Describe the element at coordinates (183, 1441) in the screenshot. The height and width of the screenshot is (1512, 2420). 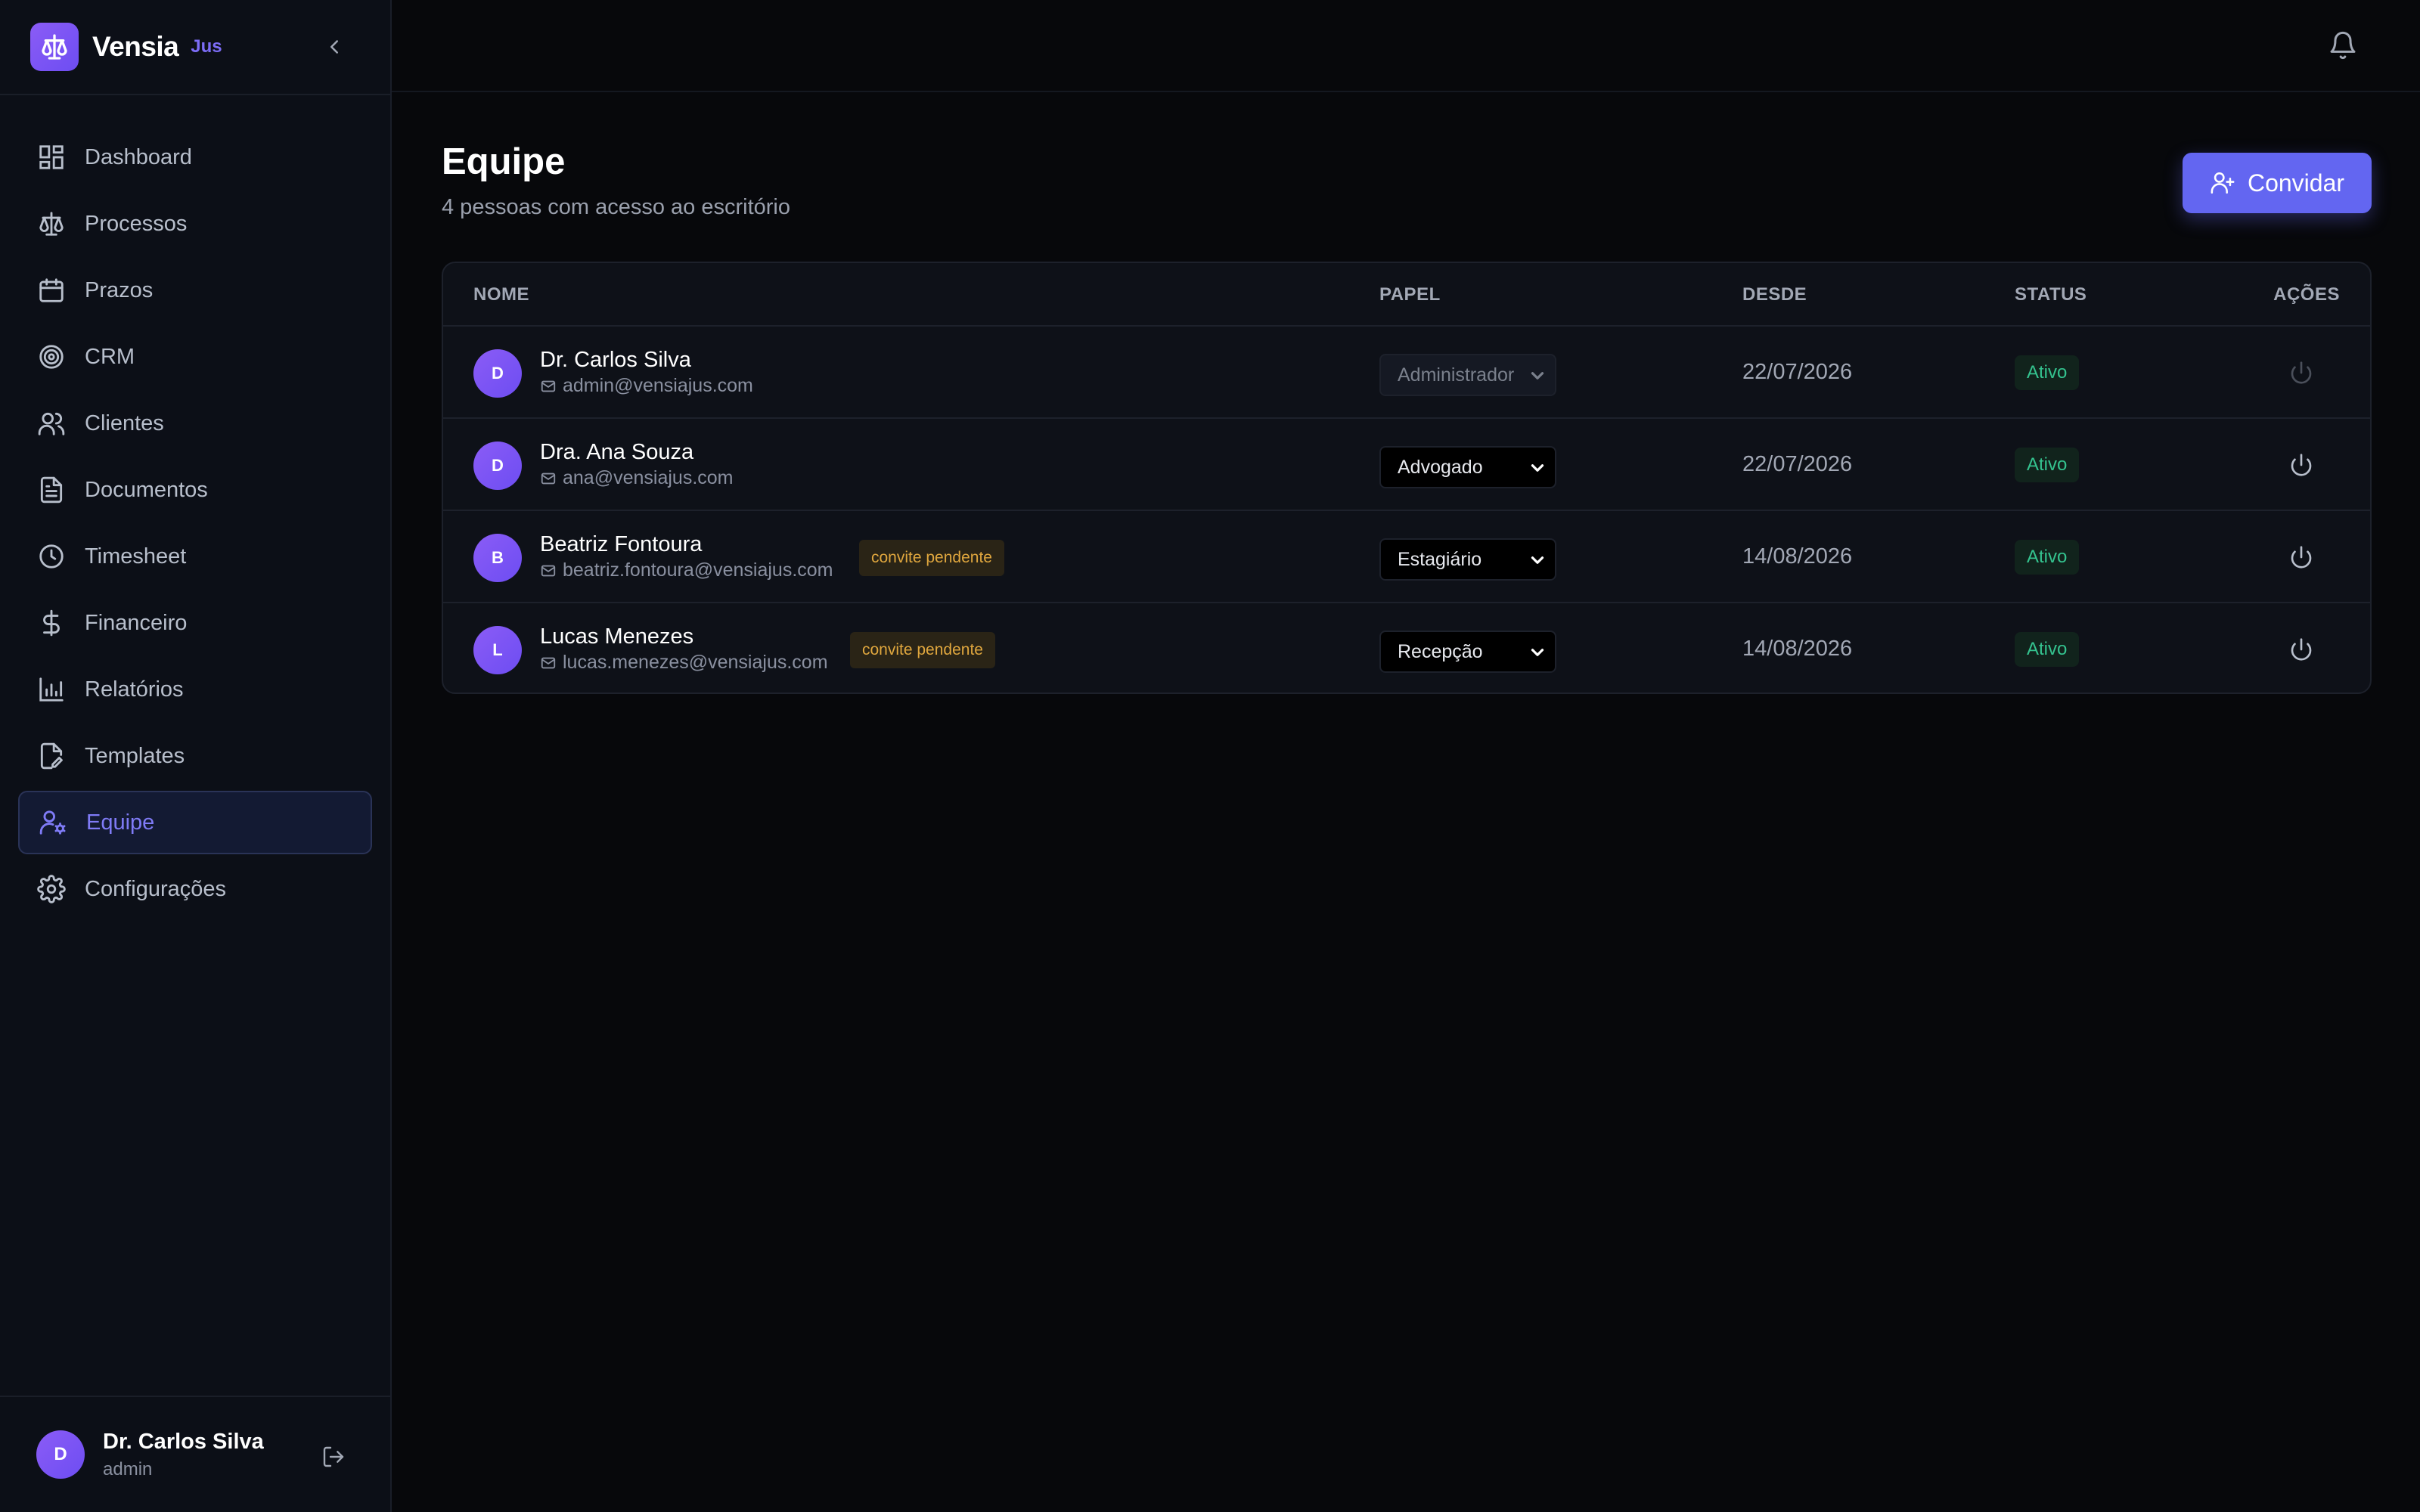
I see `user-name: Dr. Carlos Silva` at that location.